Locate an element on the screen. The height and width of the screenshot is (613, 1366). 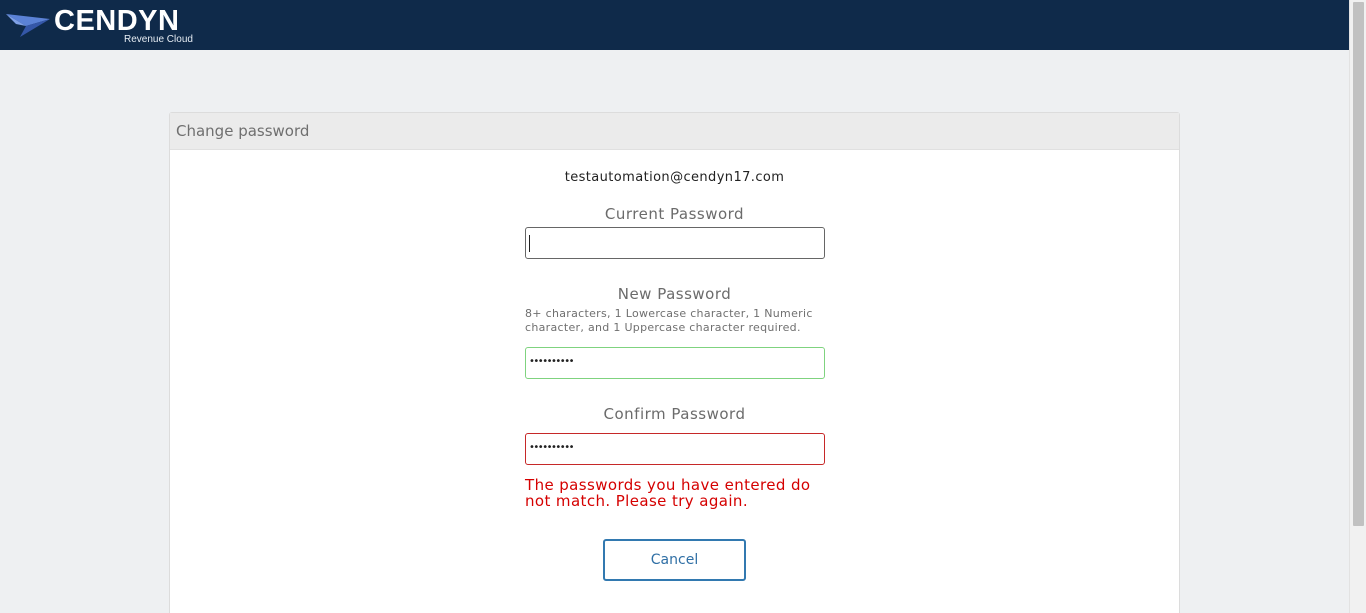
new-password-masked-value: •••••••••• is located at coordinates (551, 361).